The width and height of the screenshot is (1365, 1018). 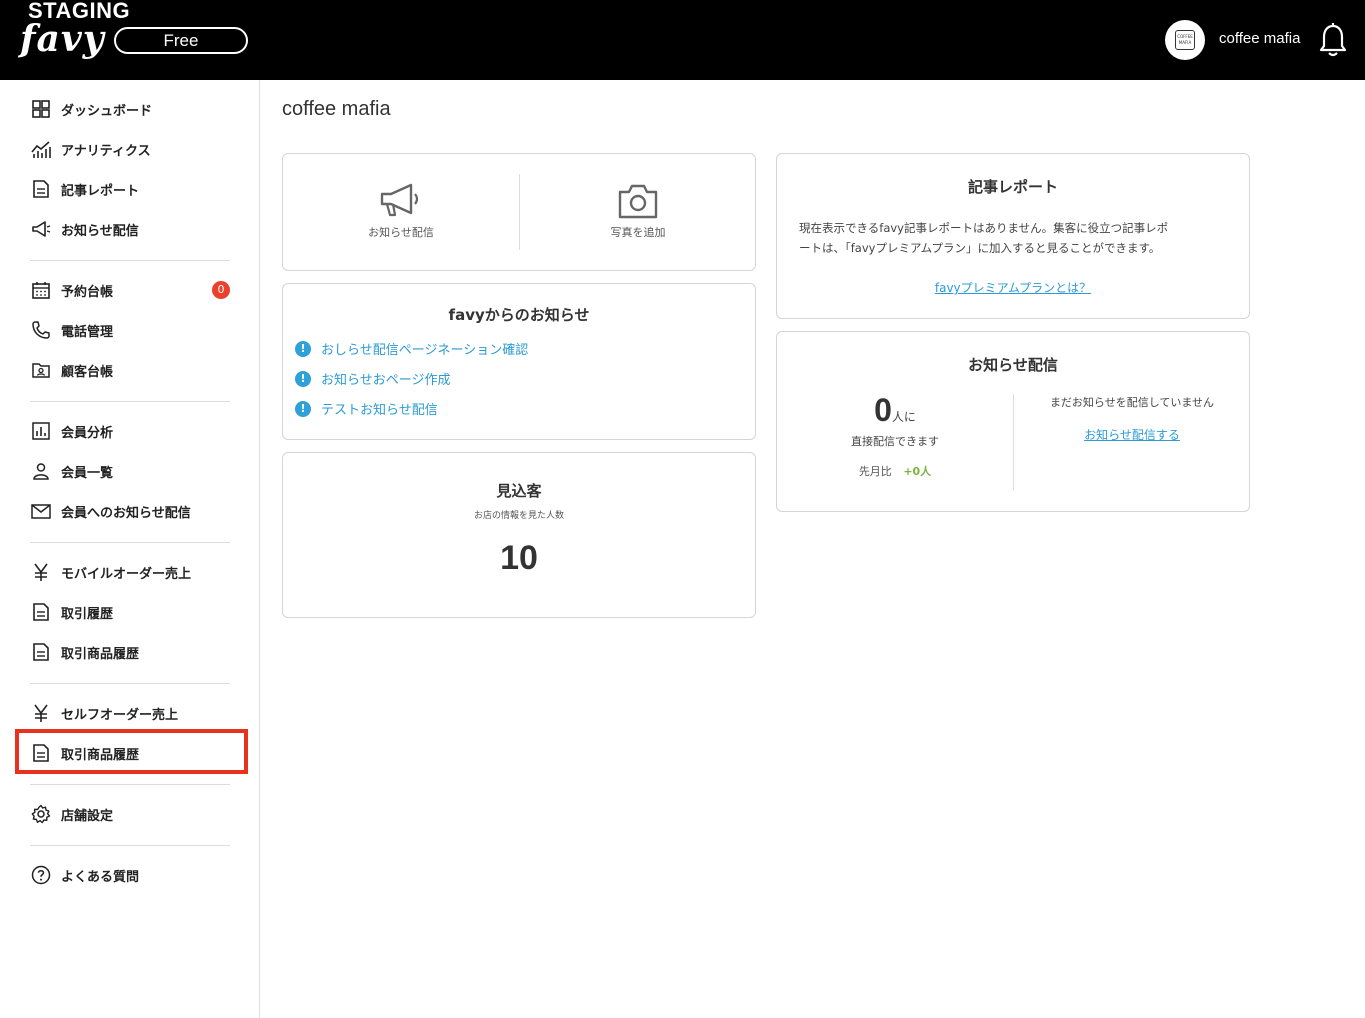 I want to click on sidebar-item-label: アナリティクス, so click(x=106, y=151).